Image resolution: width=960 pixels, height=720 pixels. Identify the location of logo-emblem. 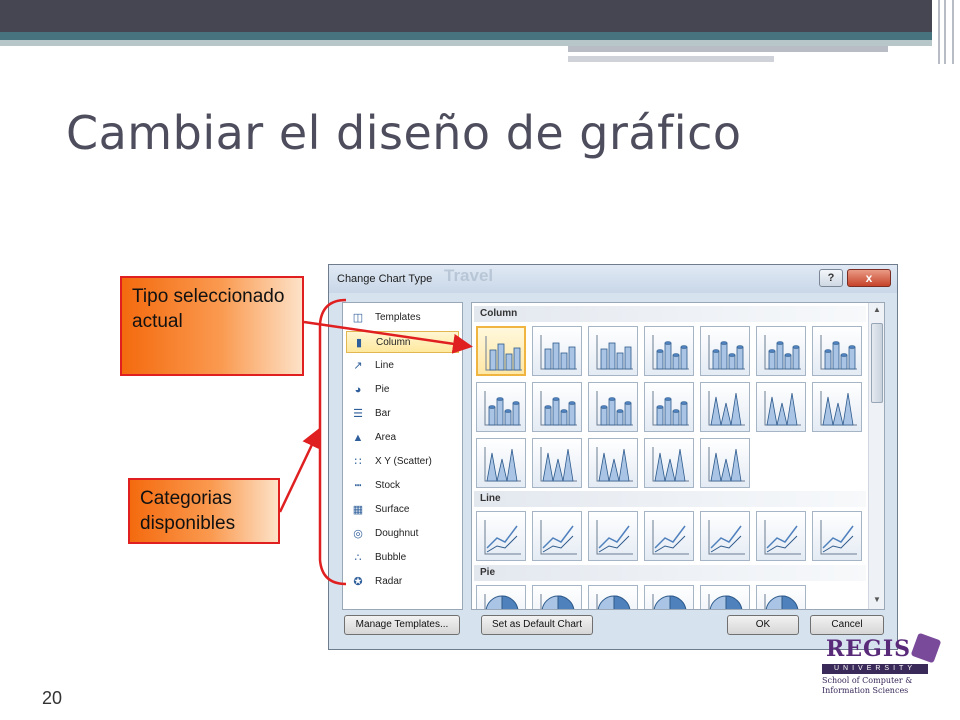
(926, 648).